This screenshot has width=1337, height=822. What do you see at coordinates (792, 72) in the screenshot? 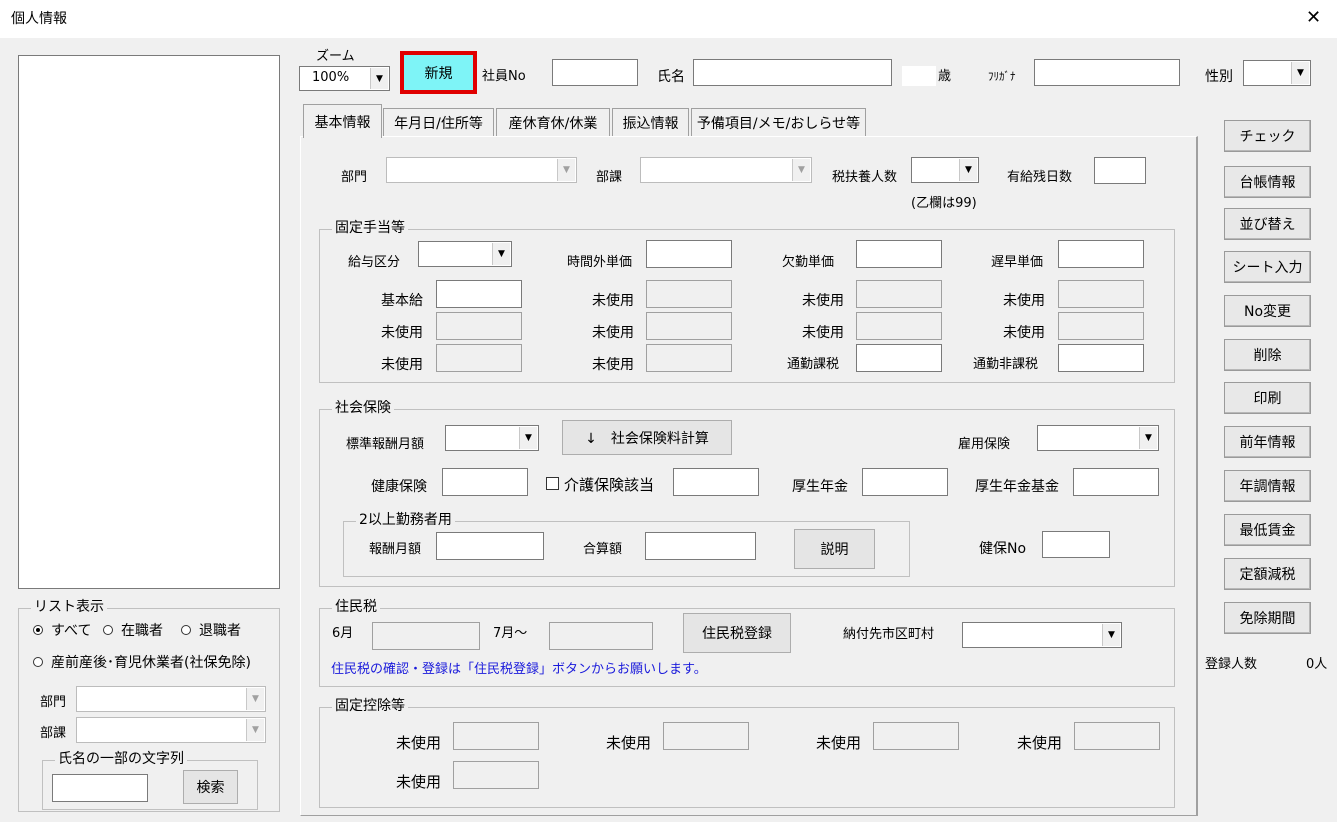
I see `name-input` at bounding box center [792, 72].